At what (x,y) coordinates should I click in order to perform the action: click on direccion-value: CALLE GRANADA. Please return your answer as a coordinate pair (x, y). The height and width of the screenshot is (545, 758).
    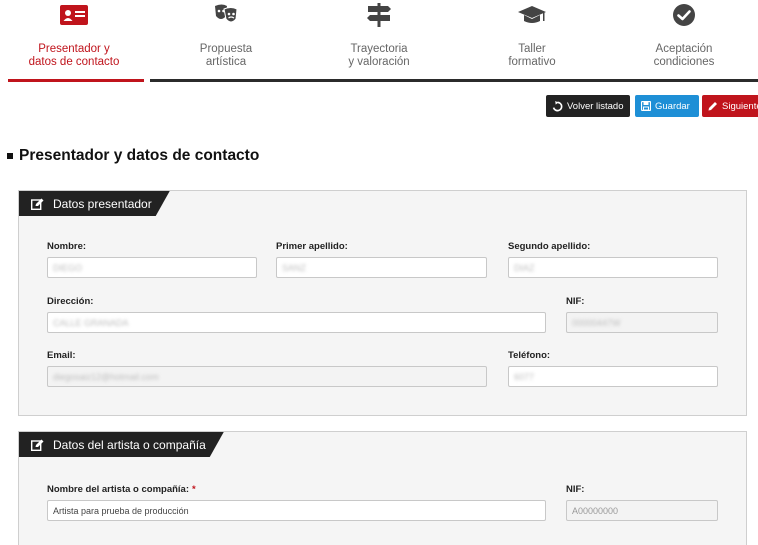
    Looking at the image, I should click on (91, 322).